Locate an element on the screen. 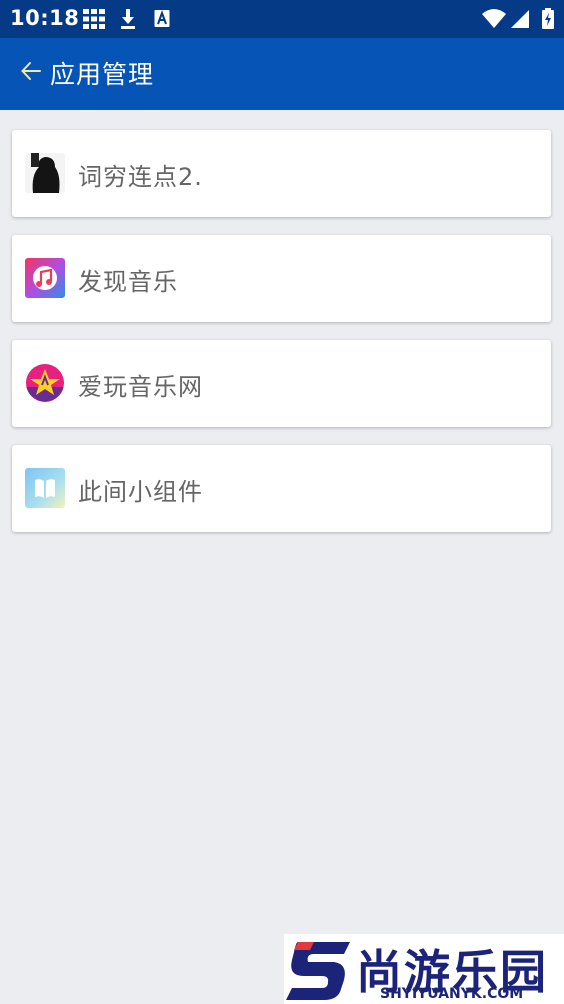  s-logo-icon is located at coordinates (318, 971).